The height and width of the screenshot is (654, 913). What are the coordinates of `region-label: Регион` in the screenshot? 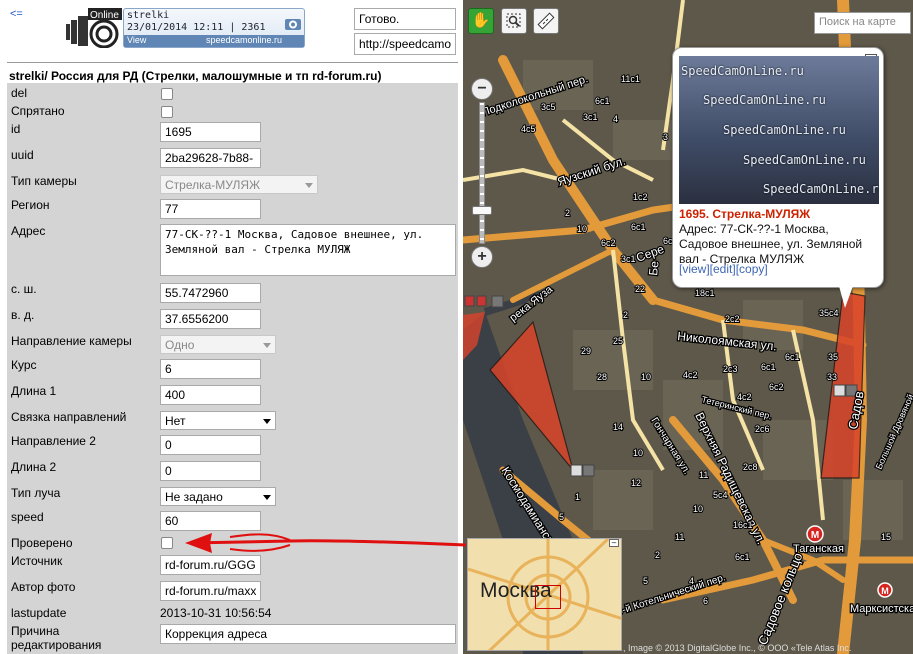 It's located at (30, 205).